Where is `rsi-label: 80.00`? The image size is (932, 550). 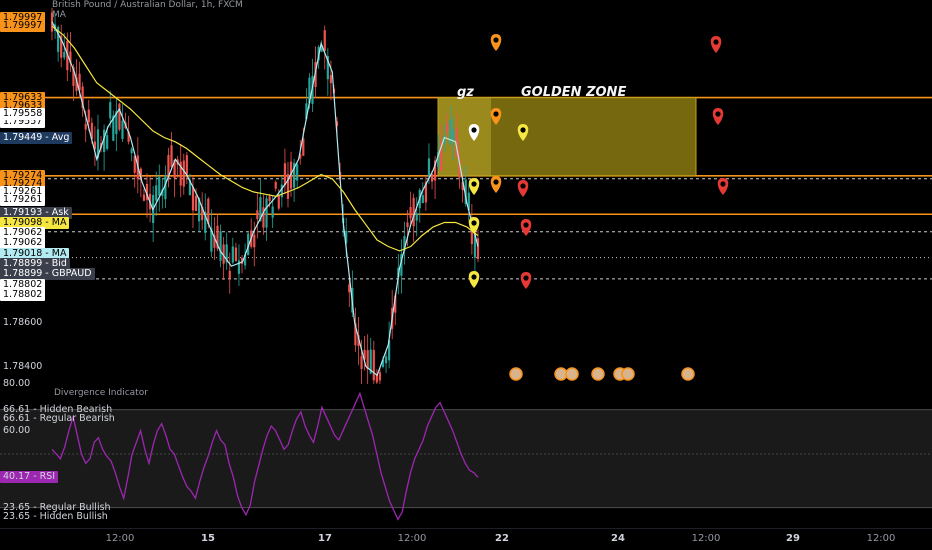 rsi-label: 80.00 is located at coordinates (17, 383).